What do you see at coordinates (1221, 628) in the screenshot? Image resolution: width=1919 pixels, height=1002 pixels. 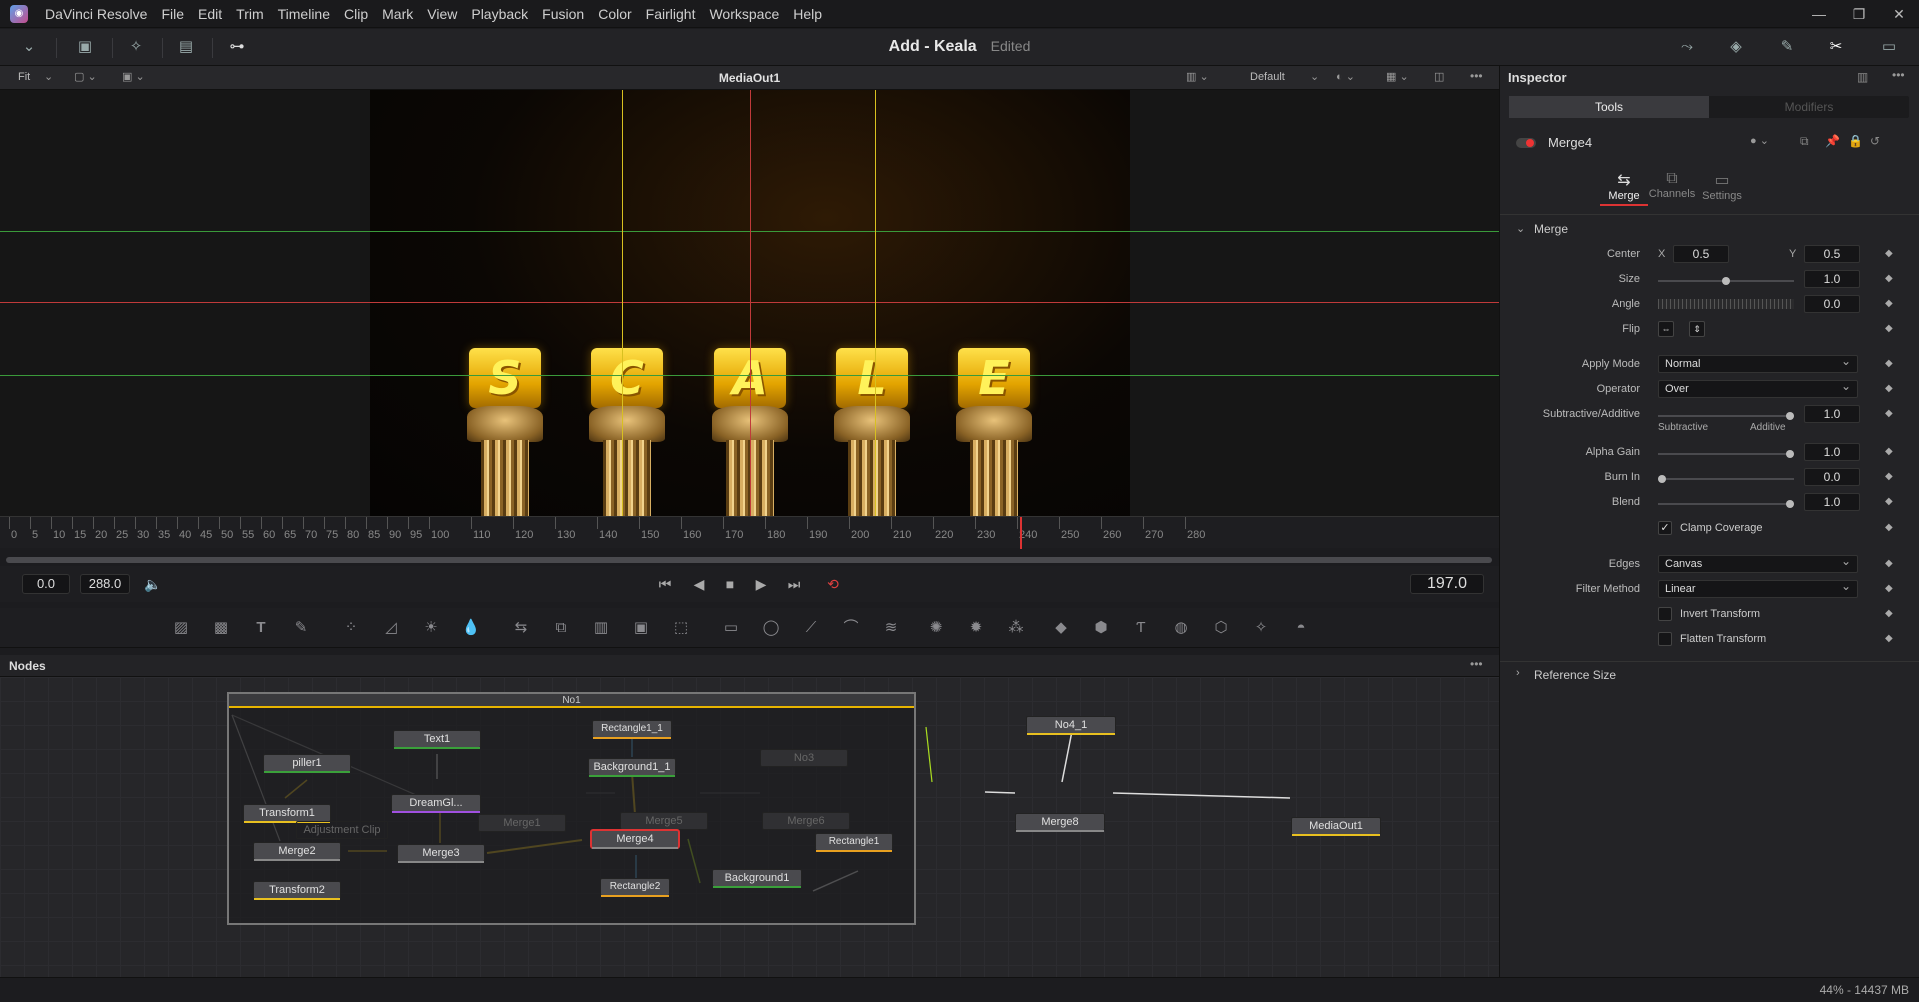 I see `renderer3d-icon: ⬡` at bounding box center [1221, 628].